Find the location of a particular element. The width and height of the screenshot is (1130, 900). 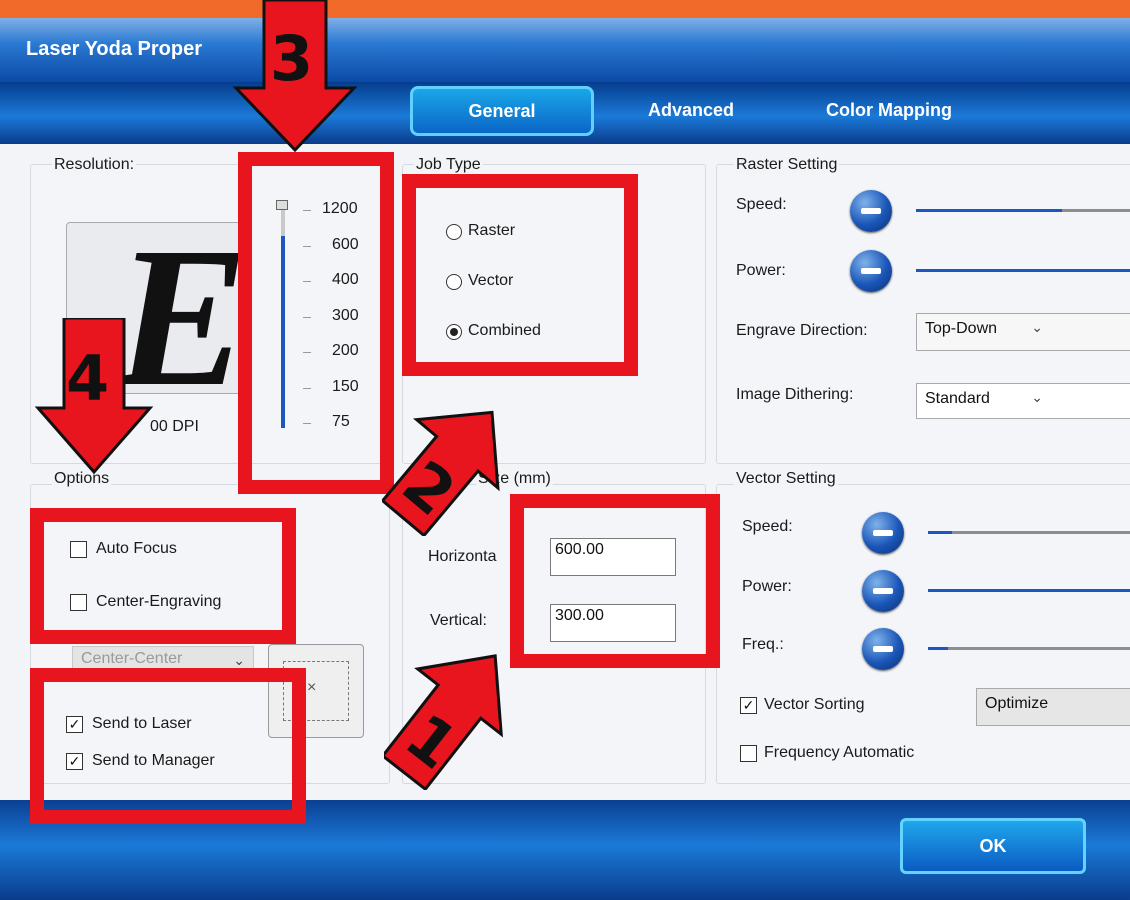

engrave-direction-value: Top-Down is located at coordinates (961, 328).